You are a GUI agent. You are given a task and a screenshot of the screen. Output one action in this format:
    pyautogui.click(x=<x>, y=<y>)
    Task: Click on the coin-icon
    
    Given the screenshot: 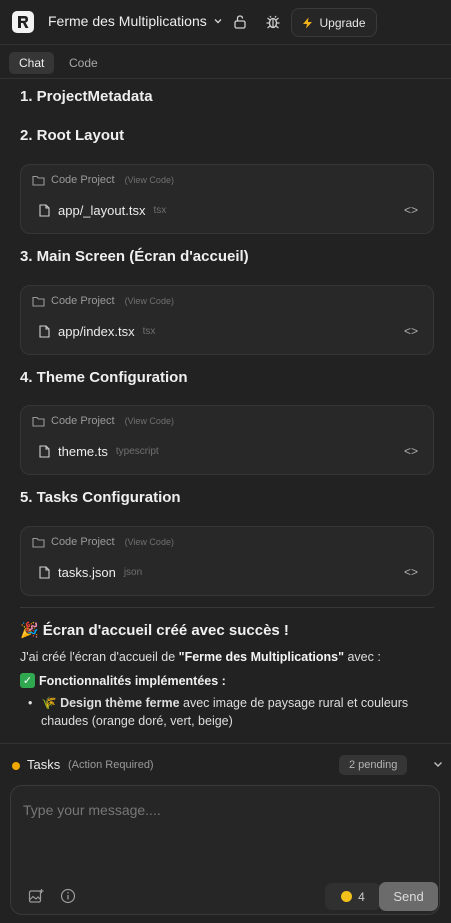 What is the action you would take?
    pyautogui.click(x=347, y=896)
    